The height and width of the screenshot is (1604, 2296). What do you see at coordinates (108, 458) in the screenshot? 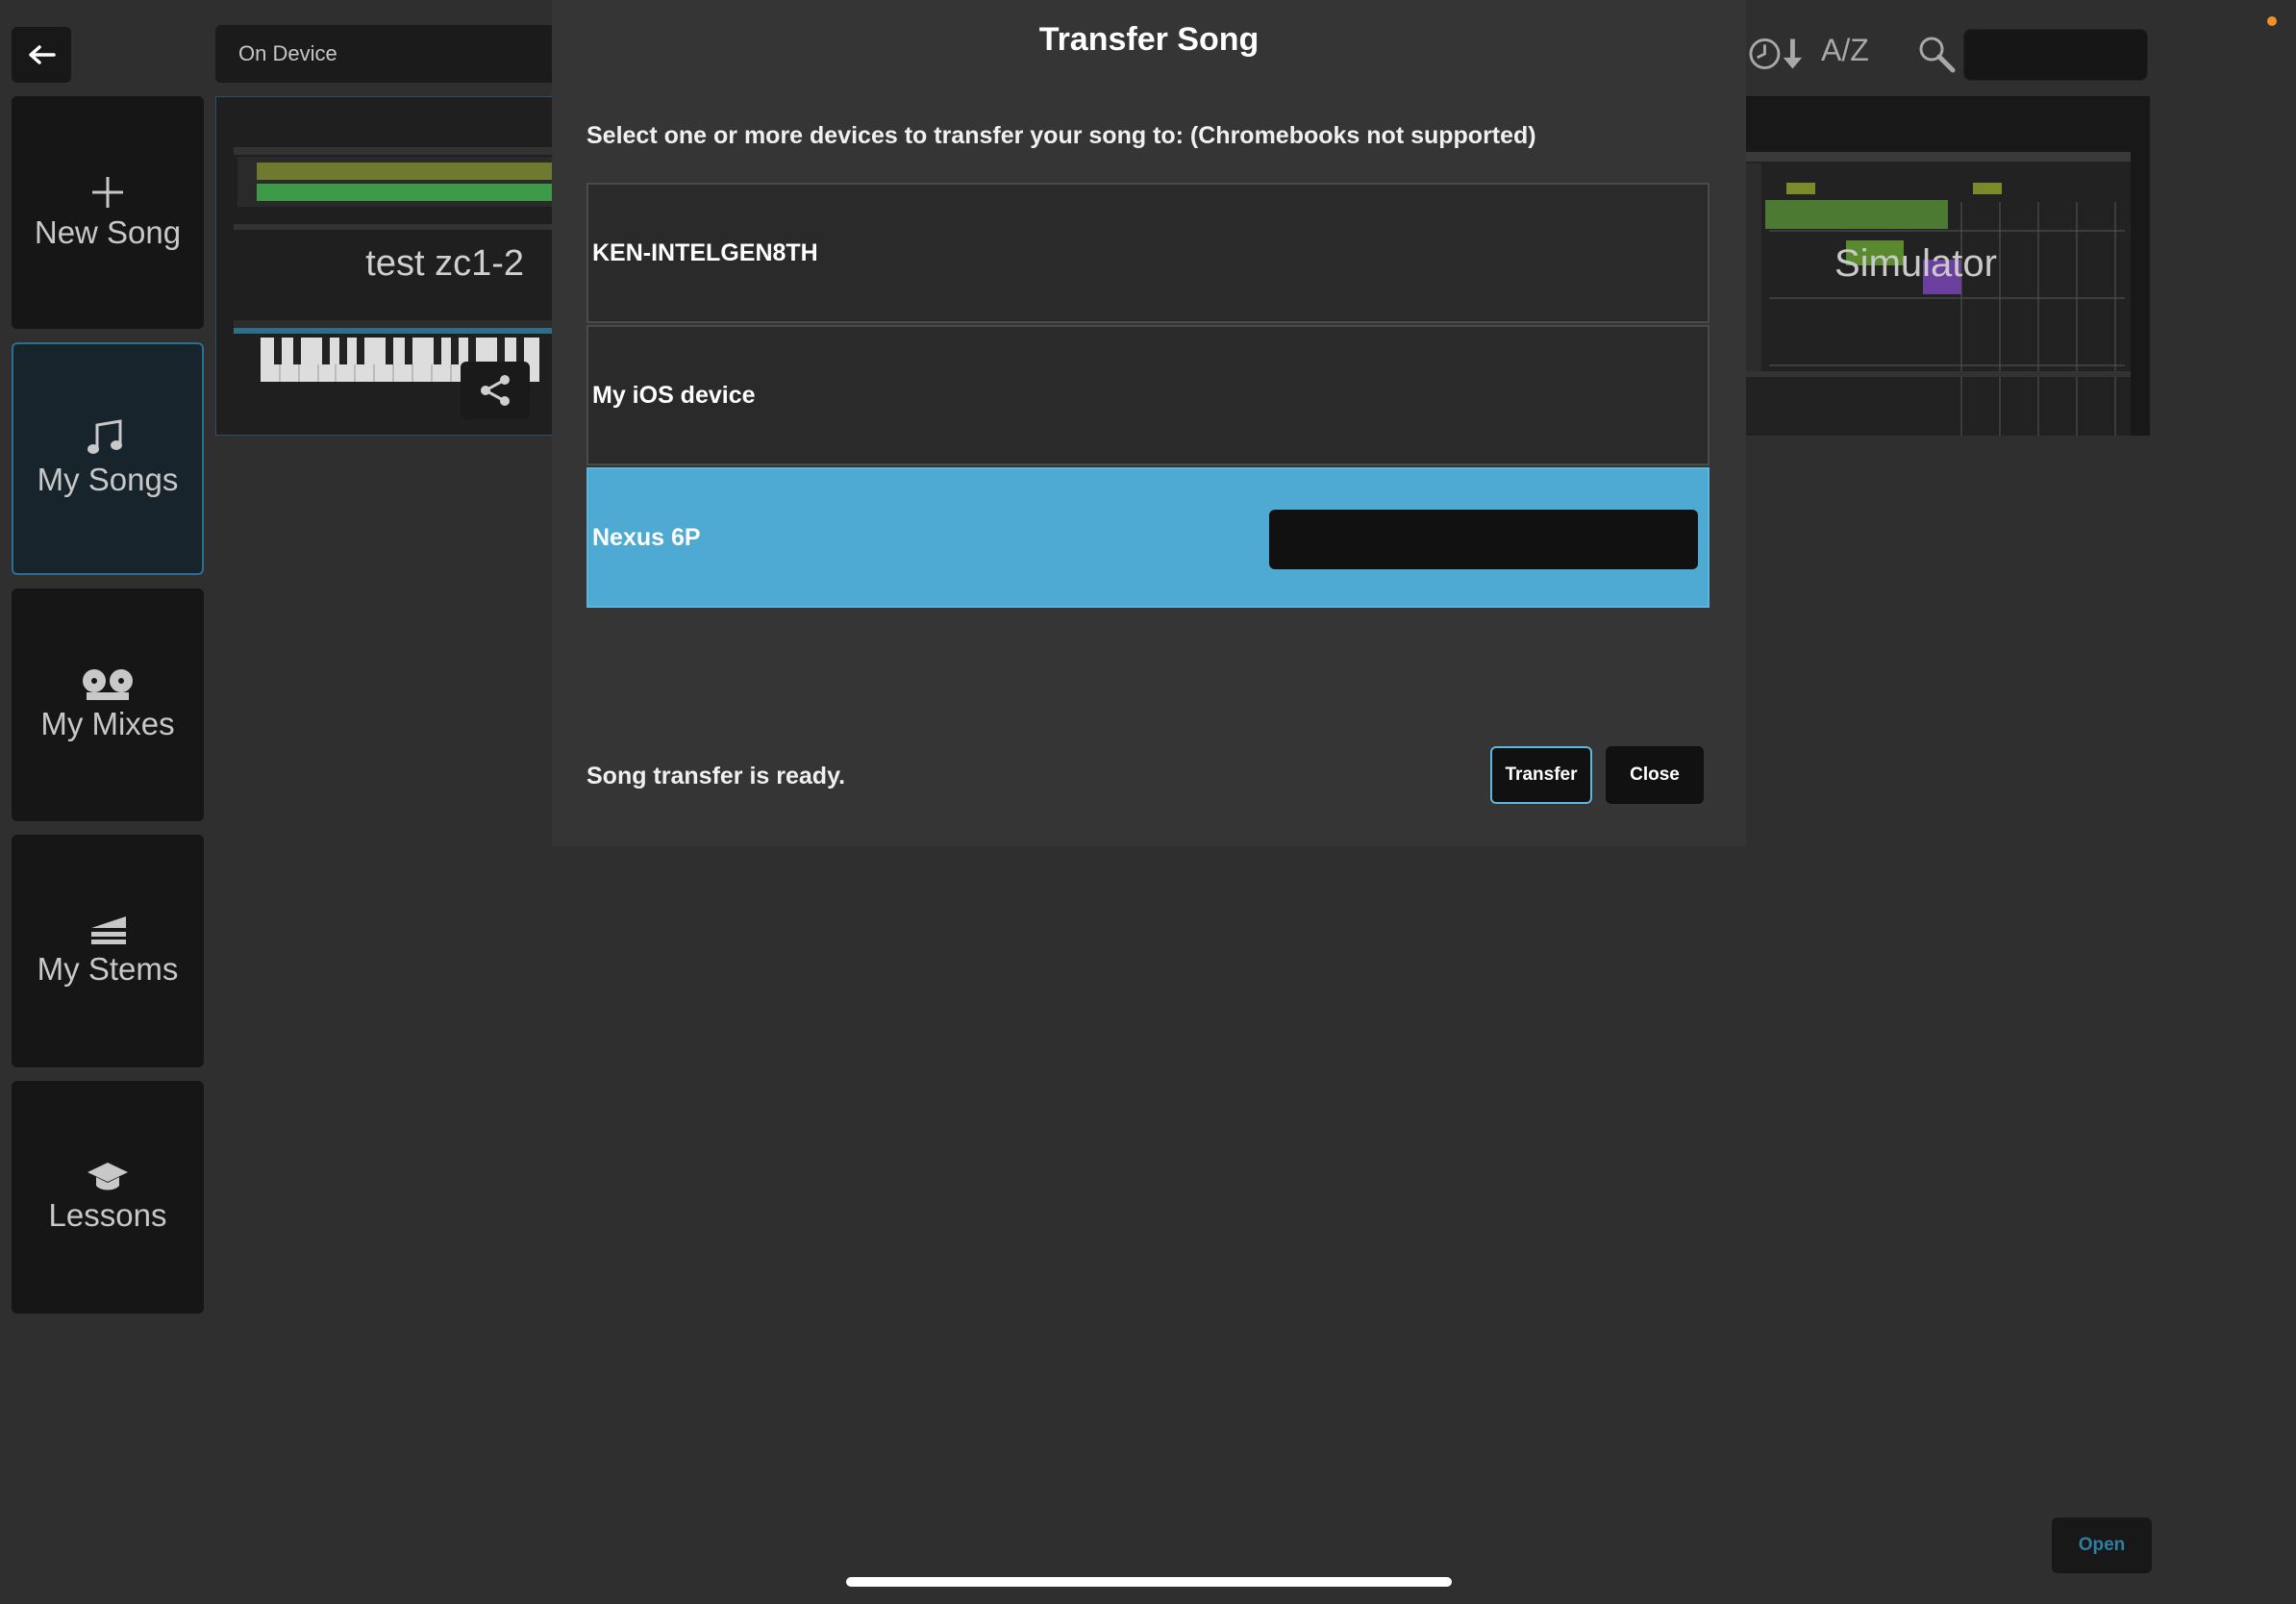
I see `sidebar-item-my-songs: My Songs` at bounding box center [108, 458].